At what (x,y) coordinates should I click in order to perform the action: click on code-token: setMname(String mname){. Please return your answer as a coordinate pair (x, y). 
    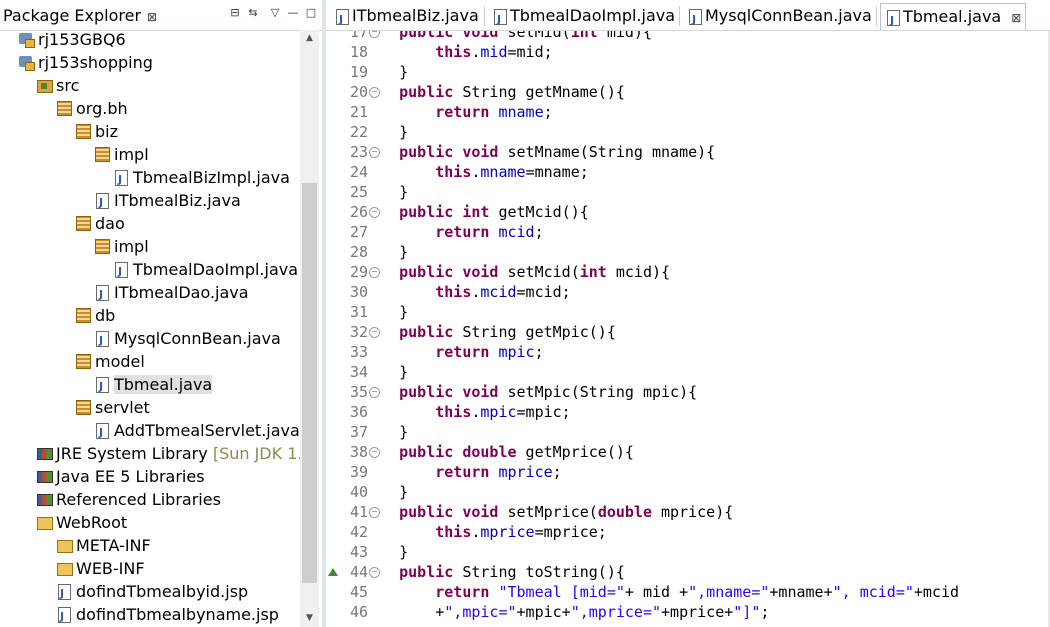
    Looking at the image, I should click on (607, 152).